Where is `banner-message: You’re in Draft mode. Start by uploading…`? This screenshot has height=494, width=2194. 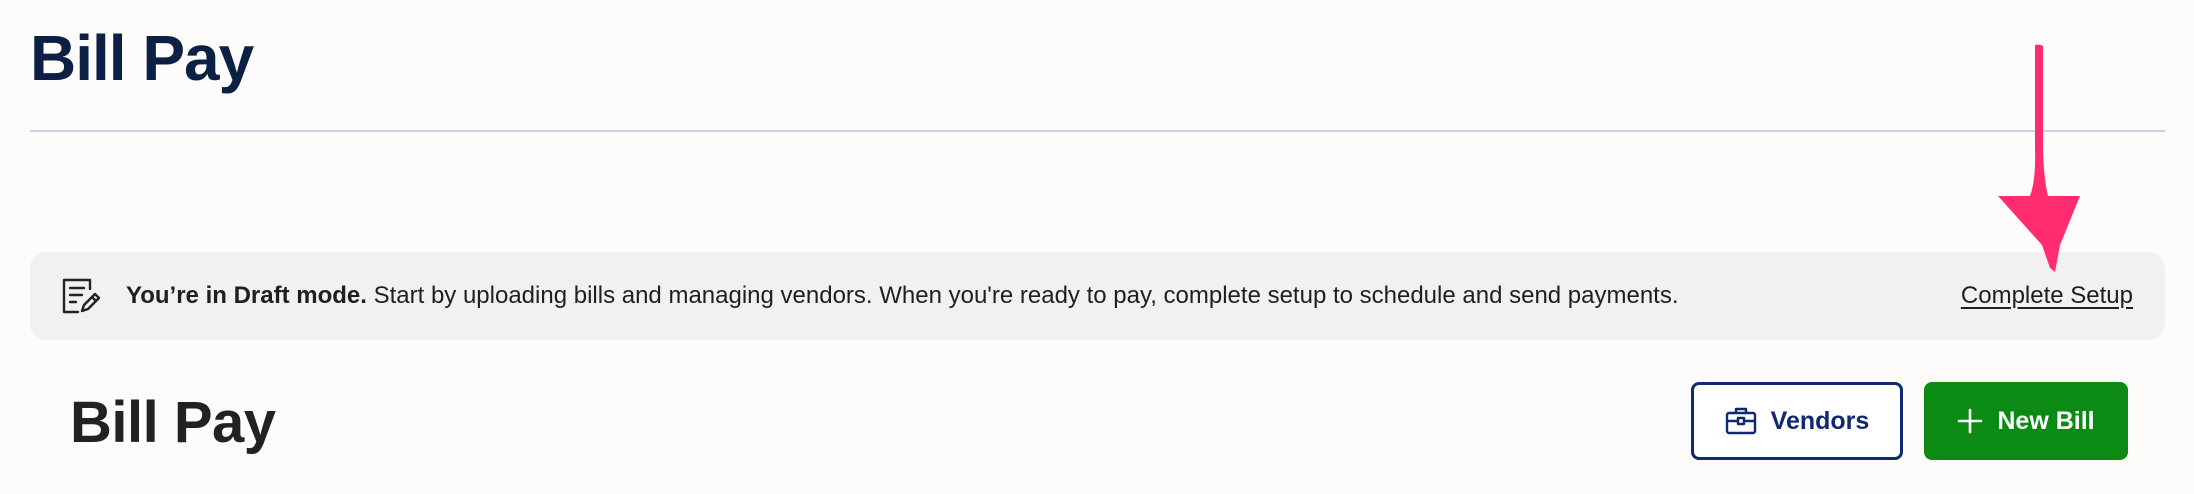
banner-message: You’re in Draft mode. Start by uploading… is located at coordinates (902, 296).